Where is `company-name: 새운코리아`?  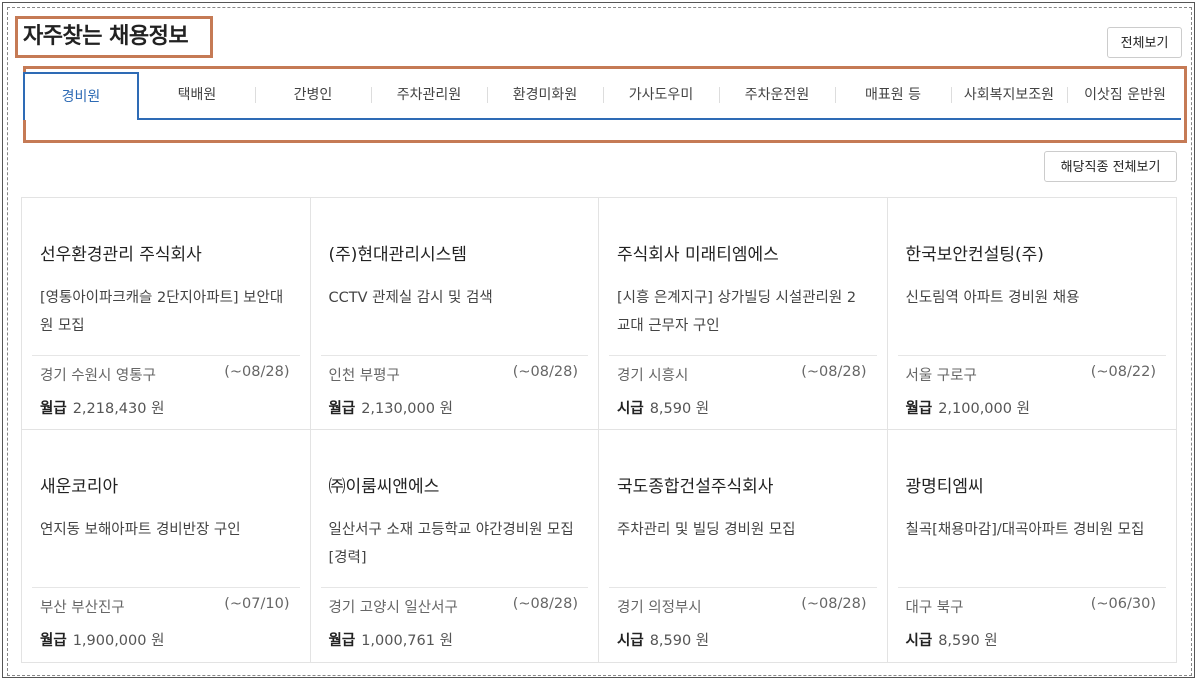 company-name: 새운코리아 is located at coordinates (79, 487).